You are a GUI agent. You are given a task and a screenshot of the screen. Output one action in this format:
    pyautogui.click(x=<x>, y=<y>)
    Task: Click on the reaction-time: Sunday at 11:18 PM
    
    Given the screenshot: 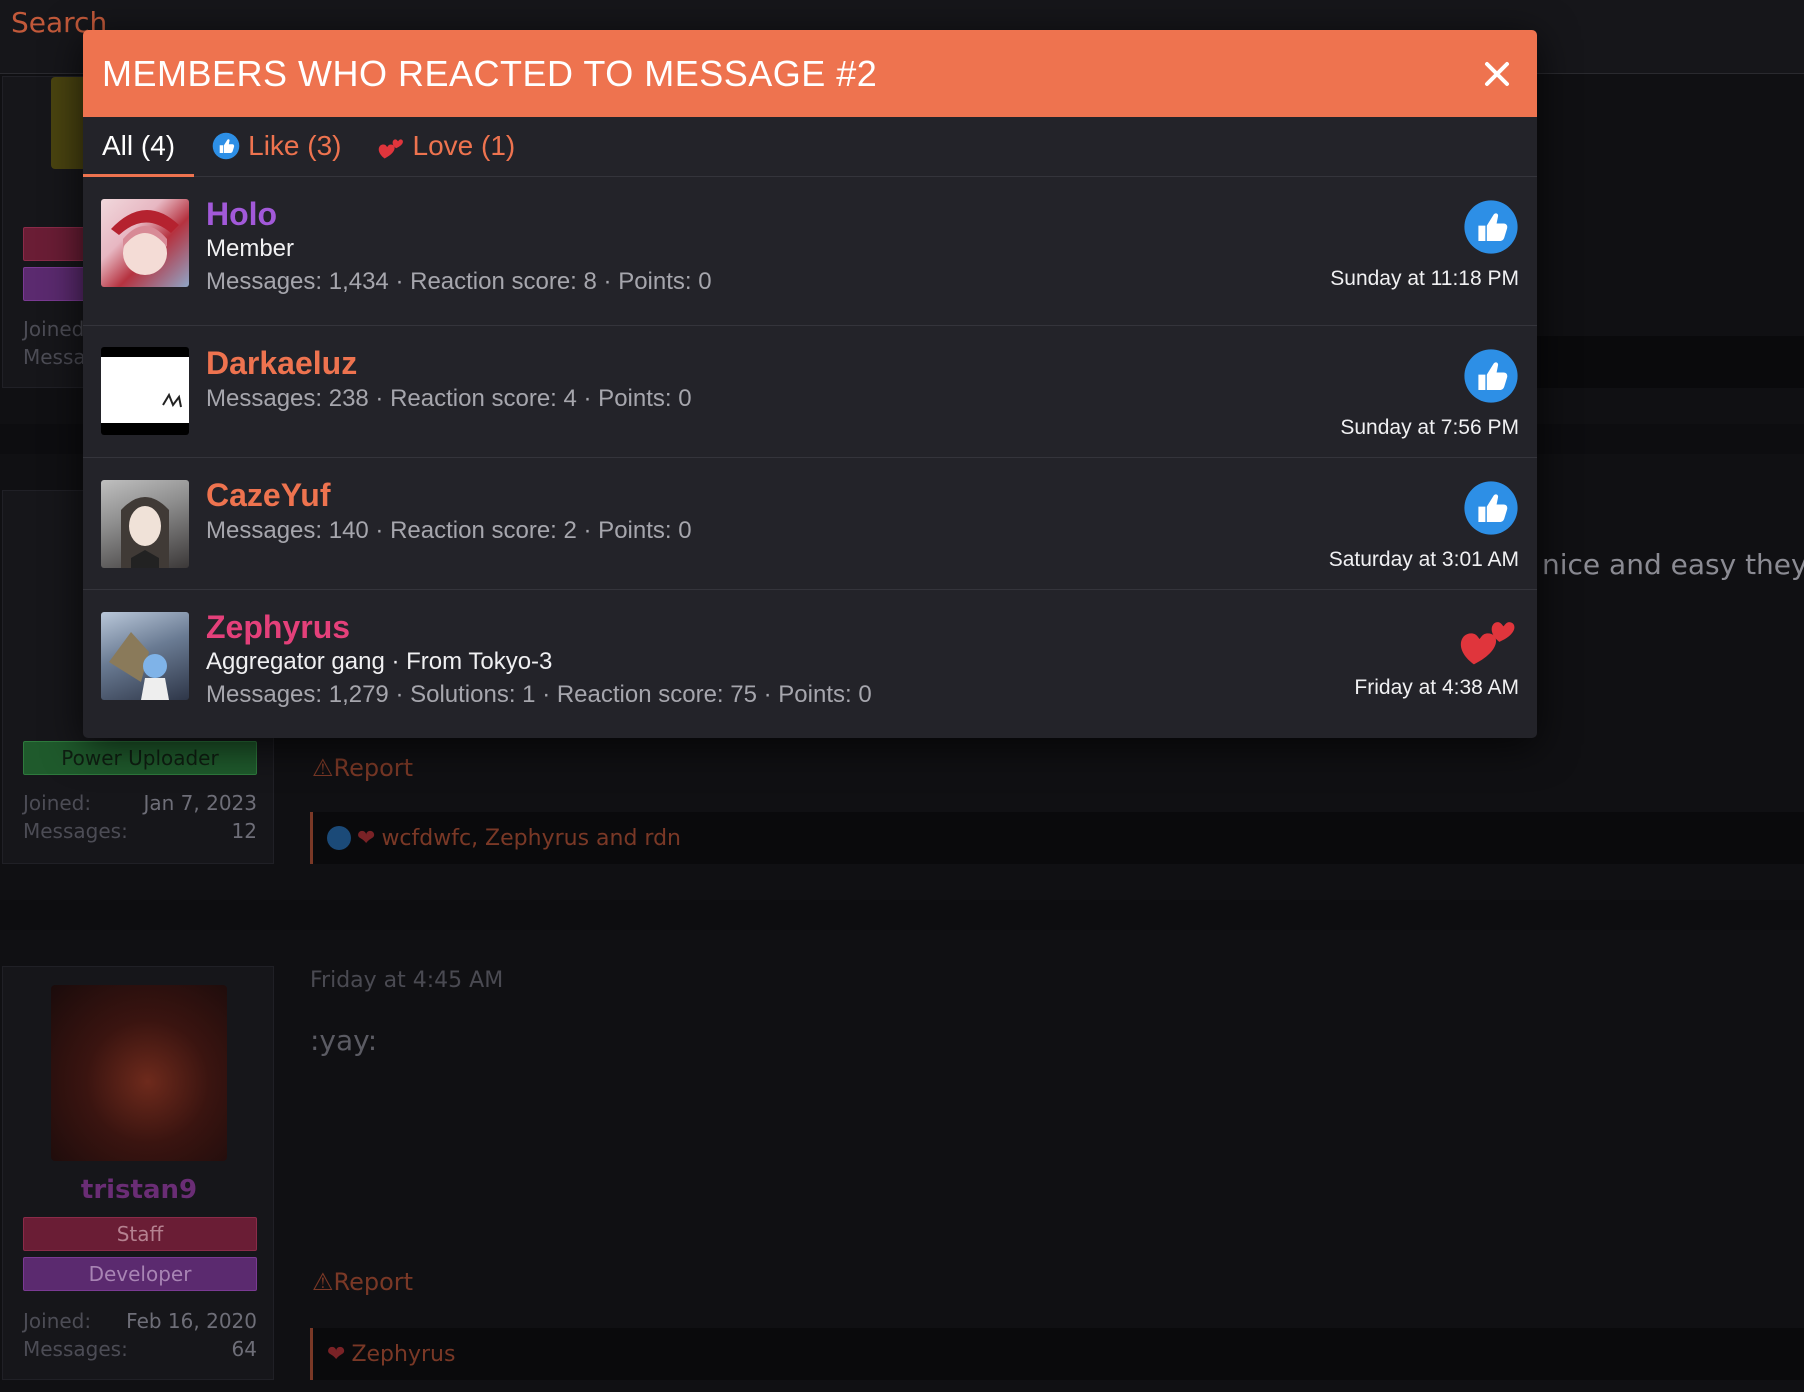 What is the action you would take?
    pyautogui.click(x=1424, y=279)
    